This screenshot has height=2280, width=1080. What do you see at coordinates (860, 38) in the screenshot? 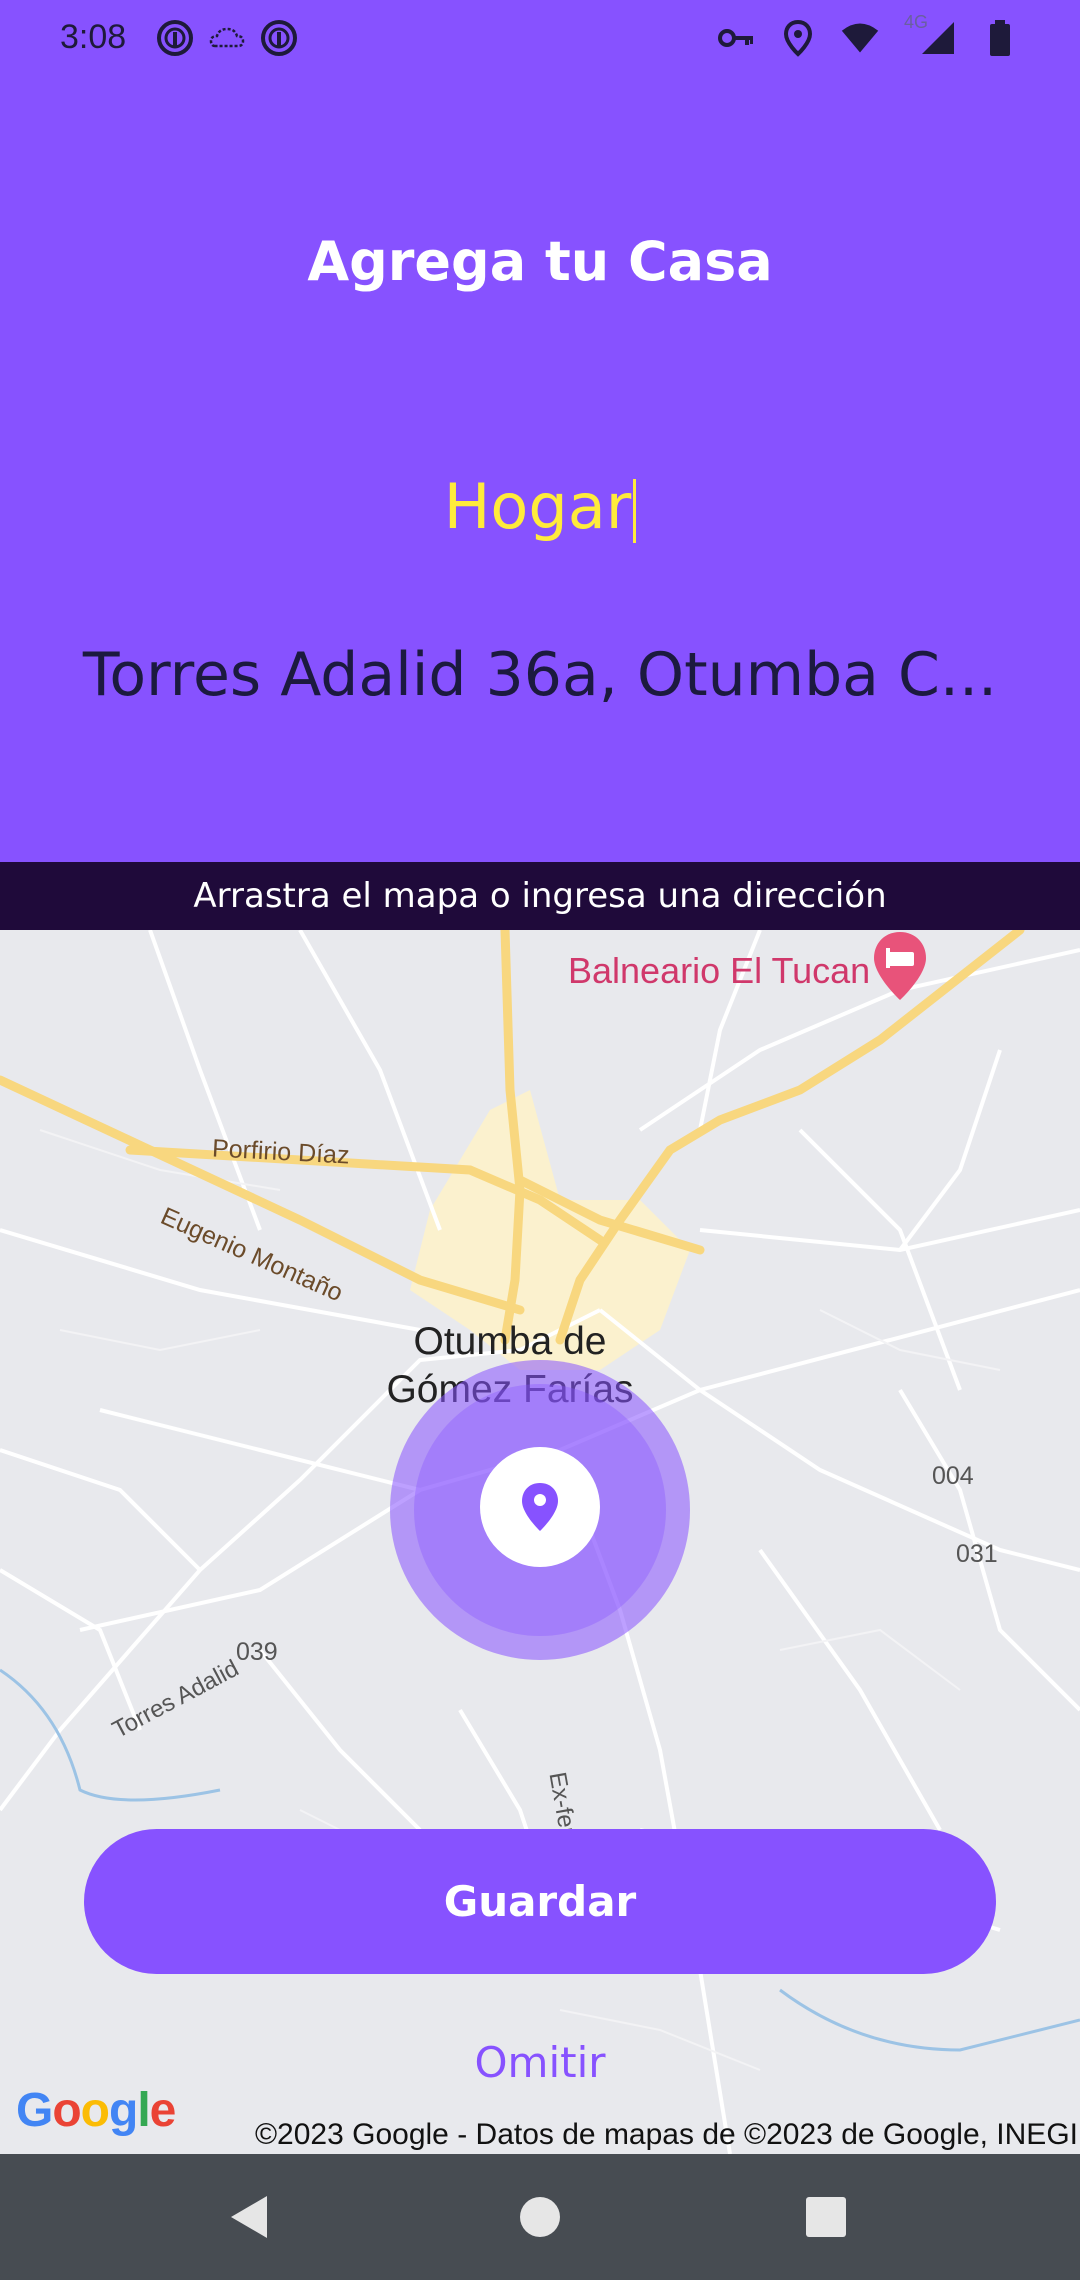
I see `wifi-icon` at bounding box center [860, 38].